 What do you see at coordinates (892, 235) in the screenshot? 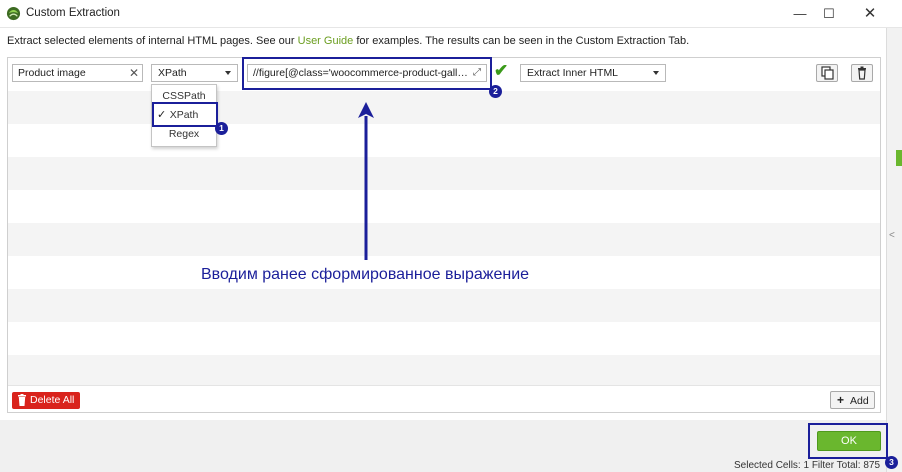
I see `chevron-left-icon: <` at bounding box center [892, 235].